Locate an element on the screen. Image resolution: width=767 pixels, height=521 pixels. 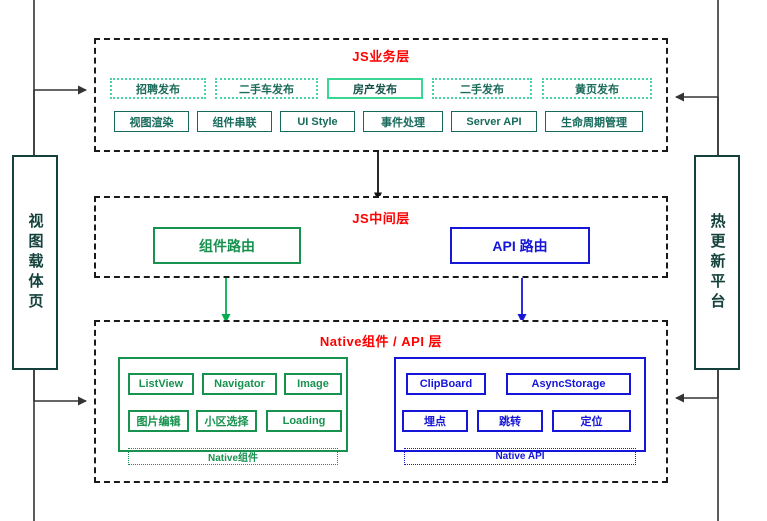
native-box-label: Navigator is located at coordinates (239, 384).